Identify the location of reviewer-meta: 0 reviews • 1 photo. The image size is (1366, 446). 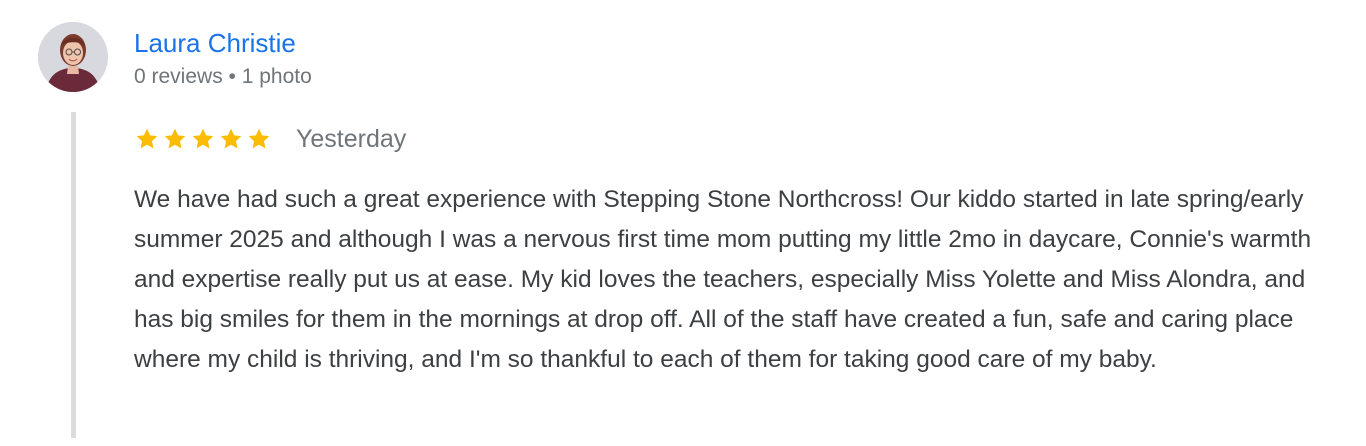
(223, 76).